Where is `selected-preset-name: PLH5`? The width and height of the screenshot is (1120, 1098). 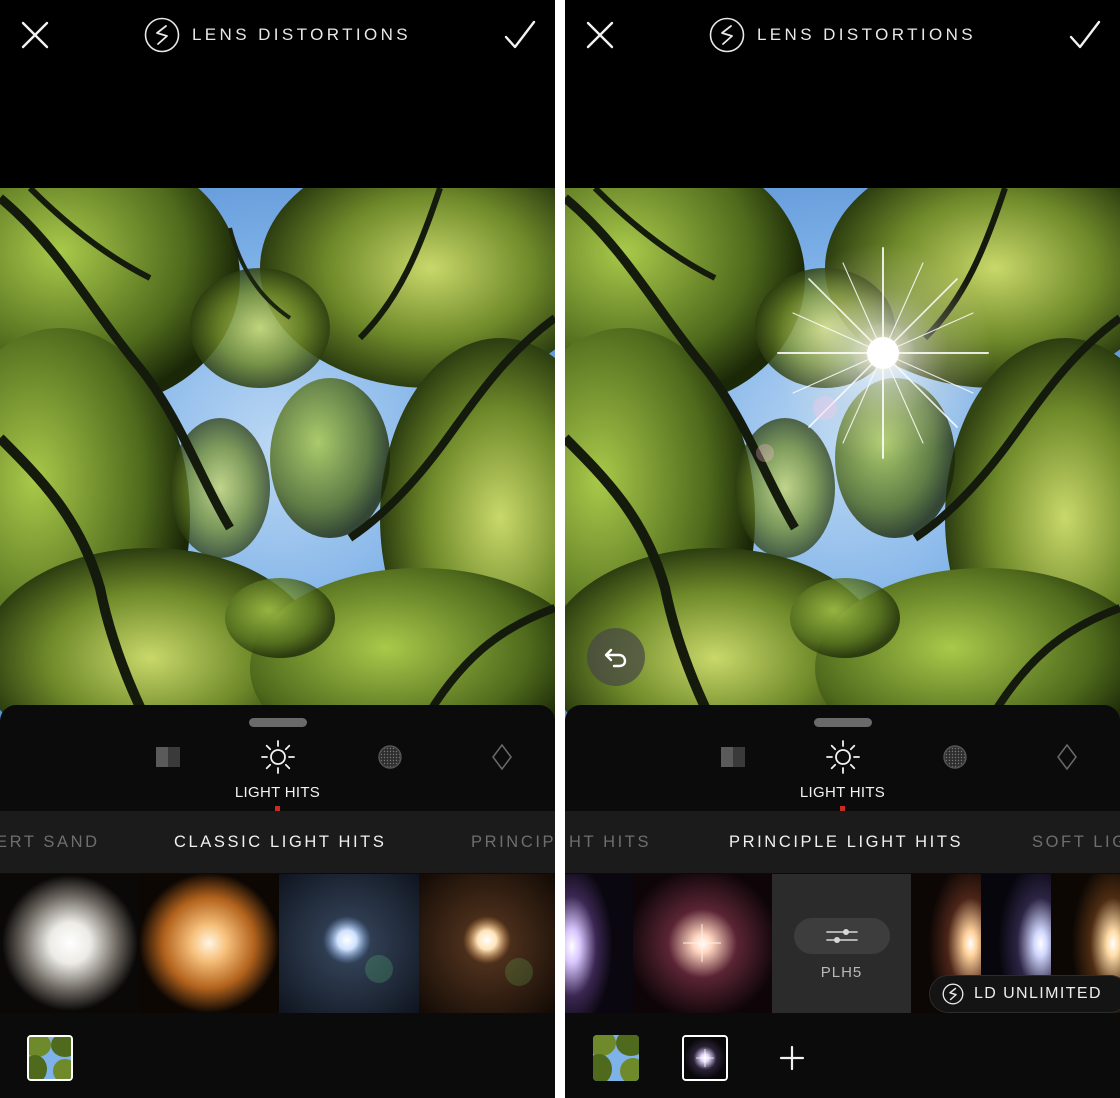
selected-preset-name: PLH5 is located at coordinates (841, 972).